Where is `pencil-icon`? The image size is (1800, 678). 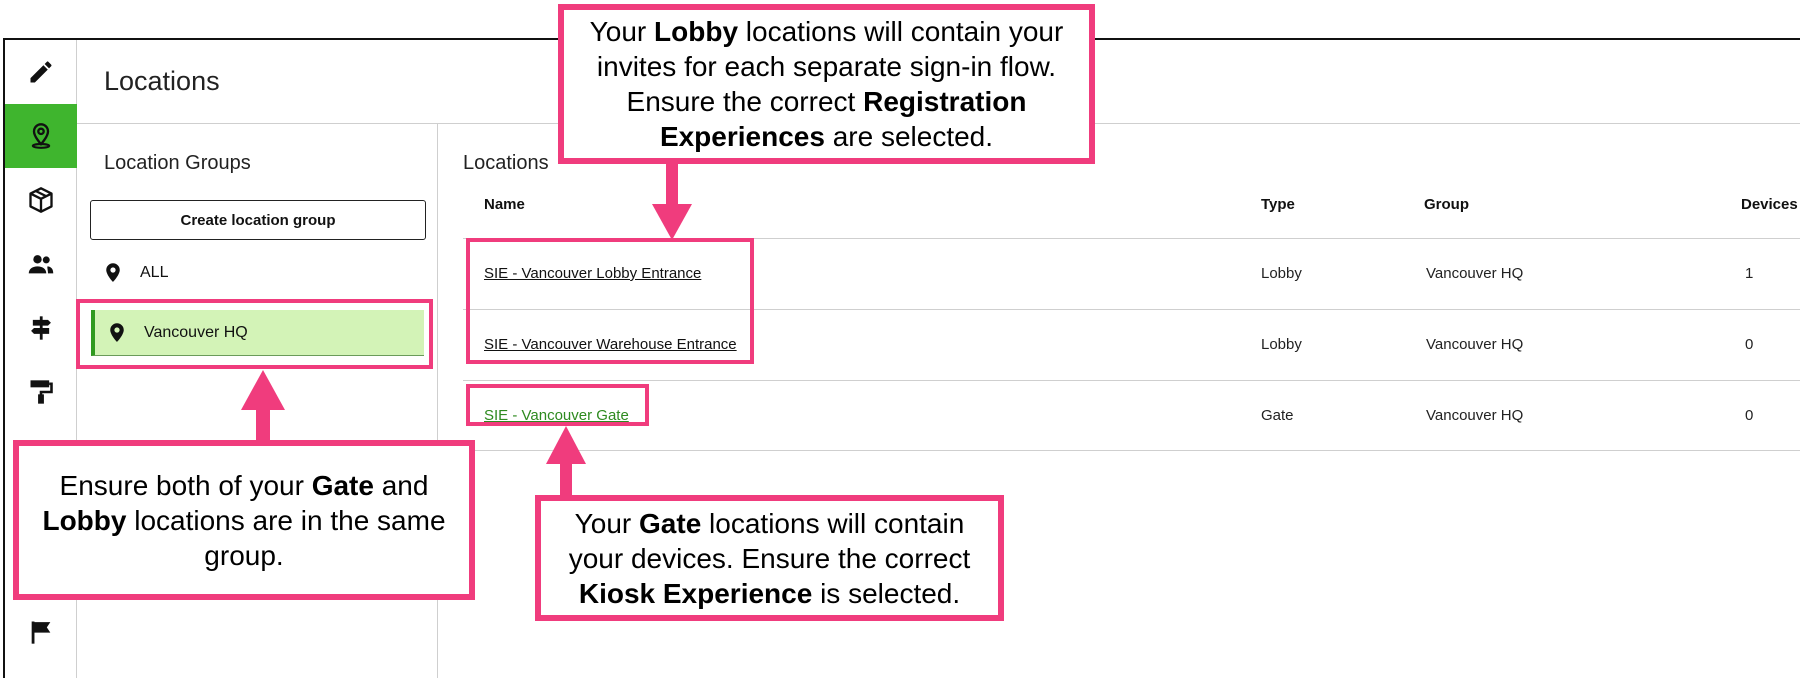
pencil-icon is located at coordinates (41, 72).